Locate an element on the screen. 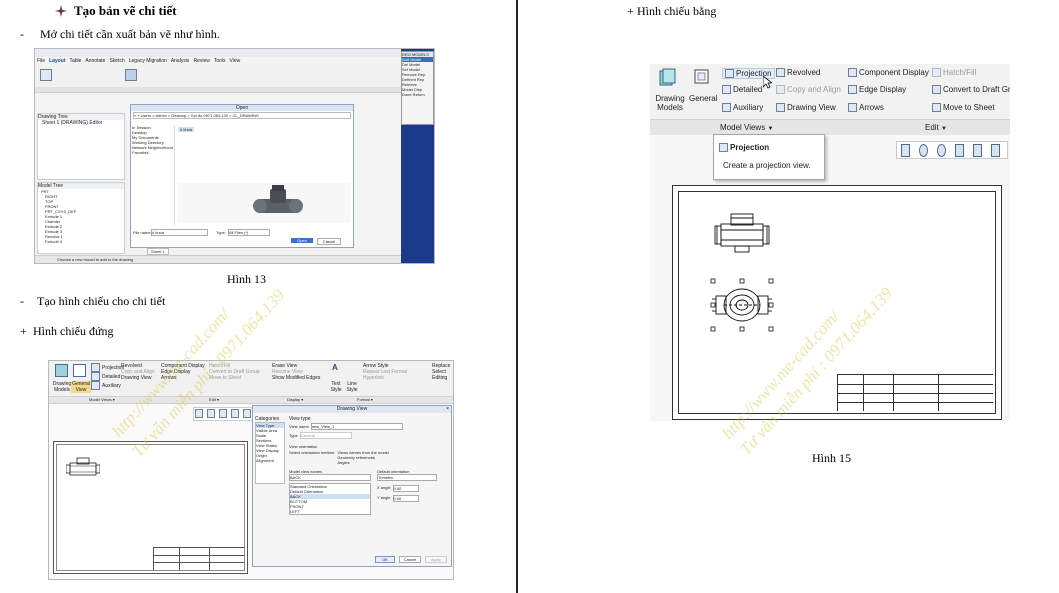 Image resolution: width=1059 pixels, height=593 pixels. apply-button: Apply is located at coordinates (436, 559).